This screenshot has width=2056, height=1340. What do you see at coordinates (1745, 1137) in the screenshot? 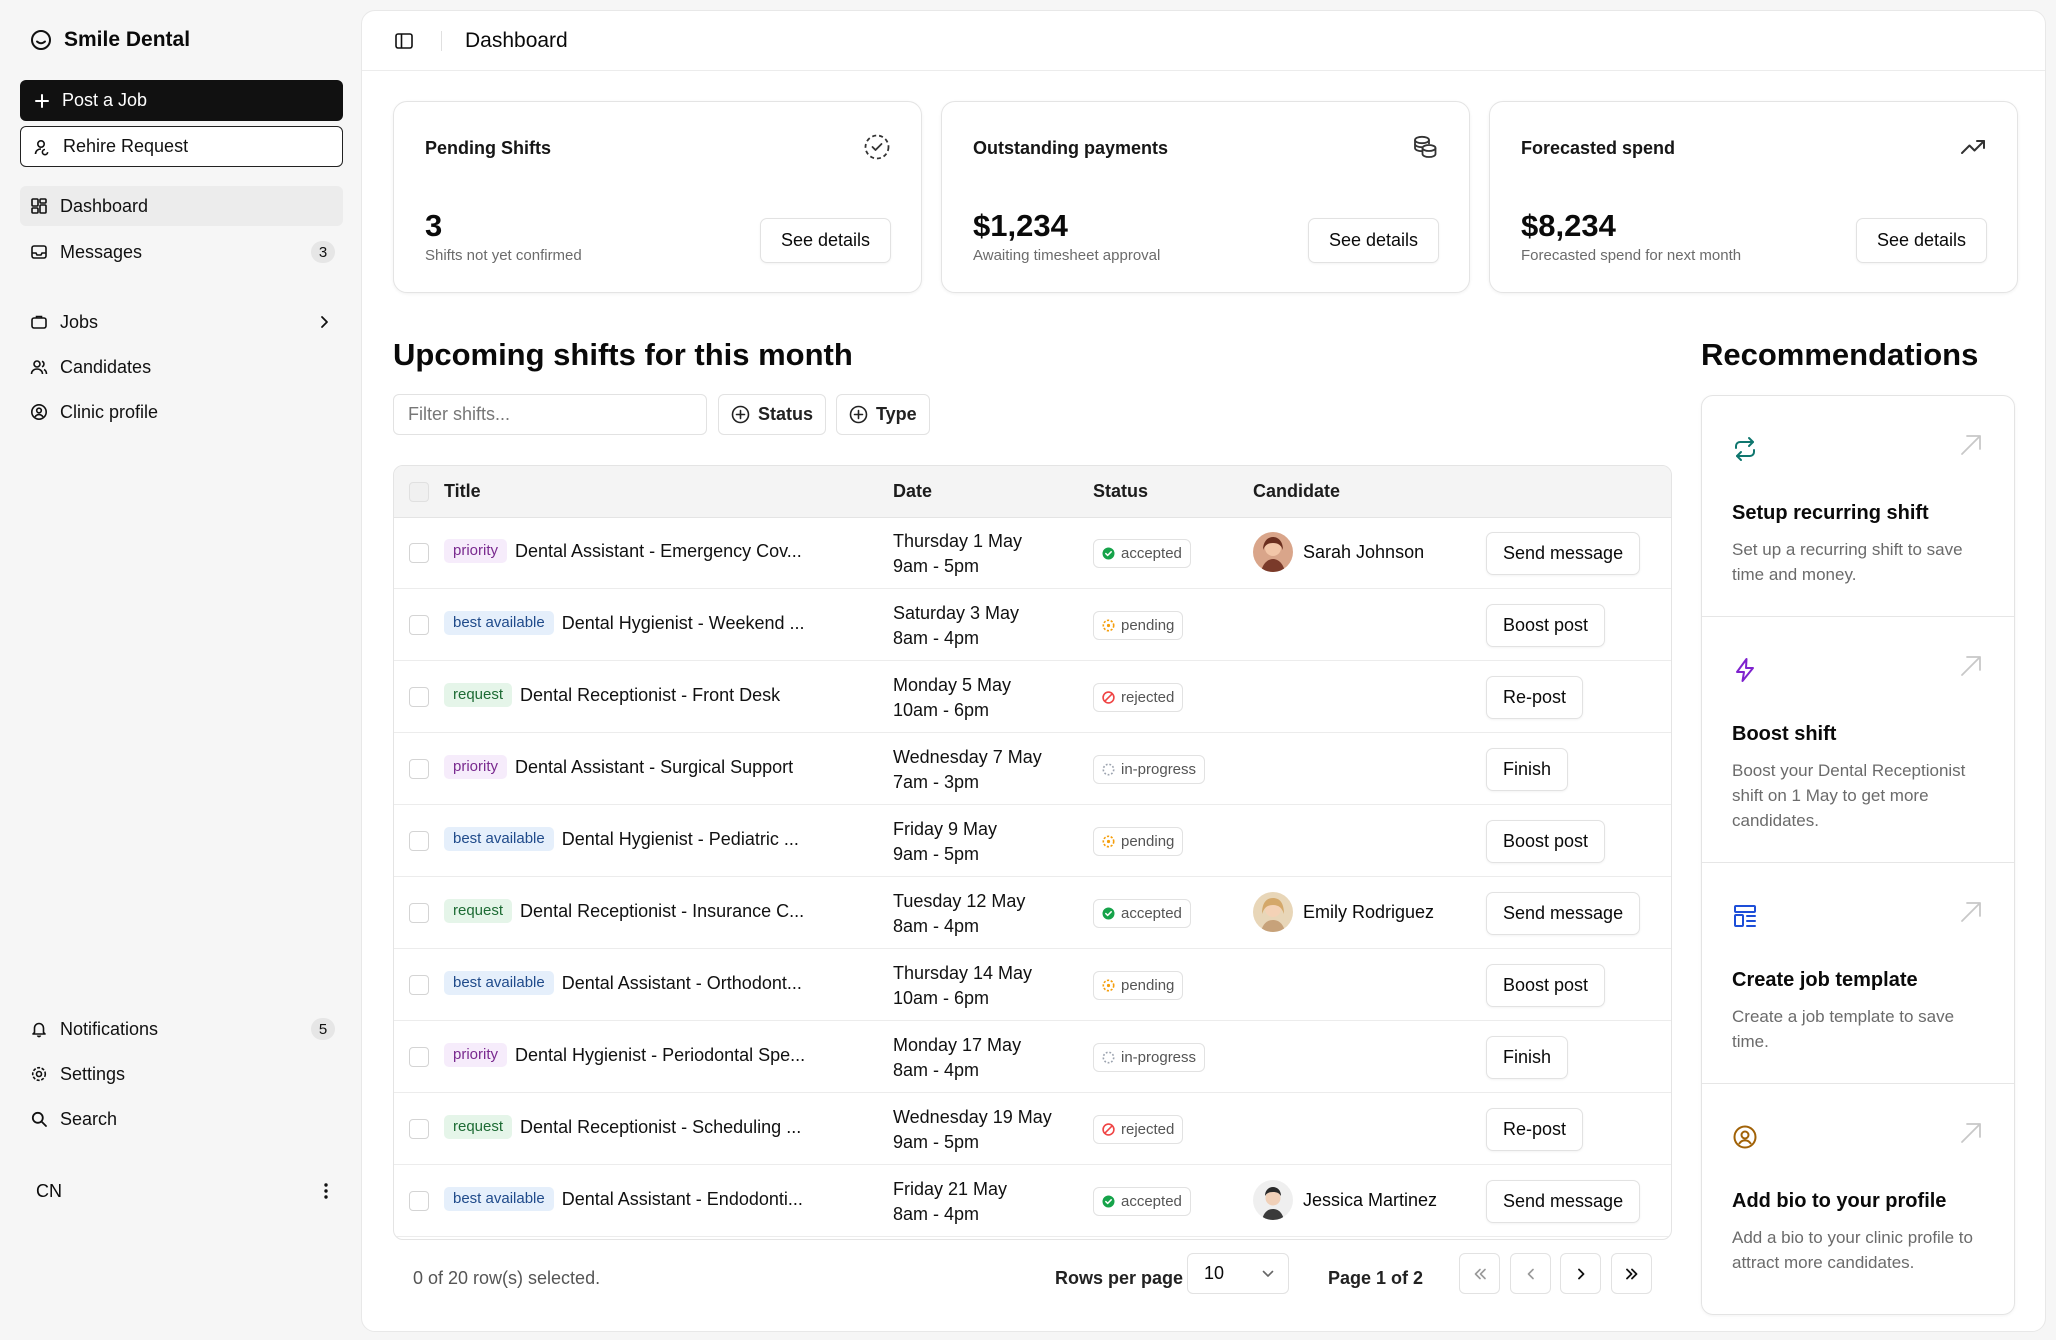
I see `user-circle-icon` at bounding box center [1745, 1137].